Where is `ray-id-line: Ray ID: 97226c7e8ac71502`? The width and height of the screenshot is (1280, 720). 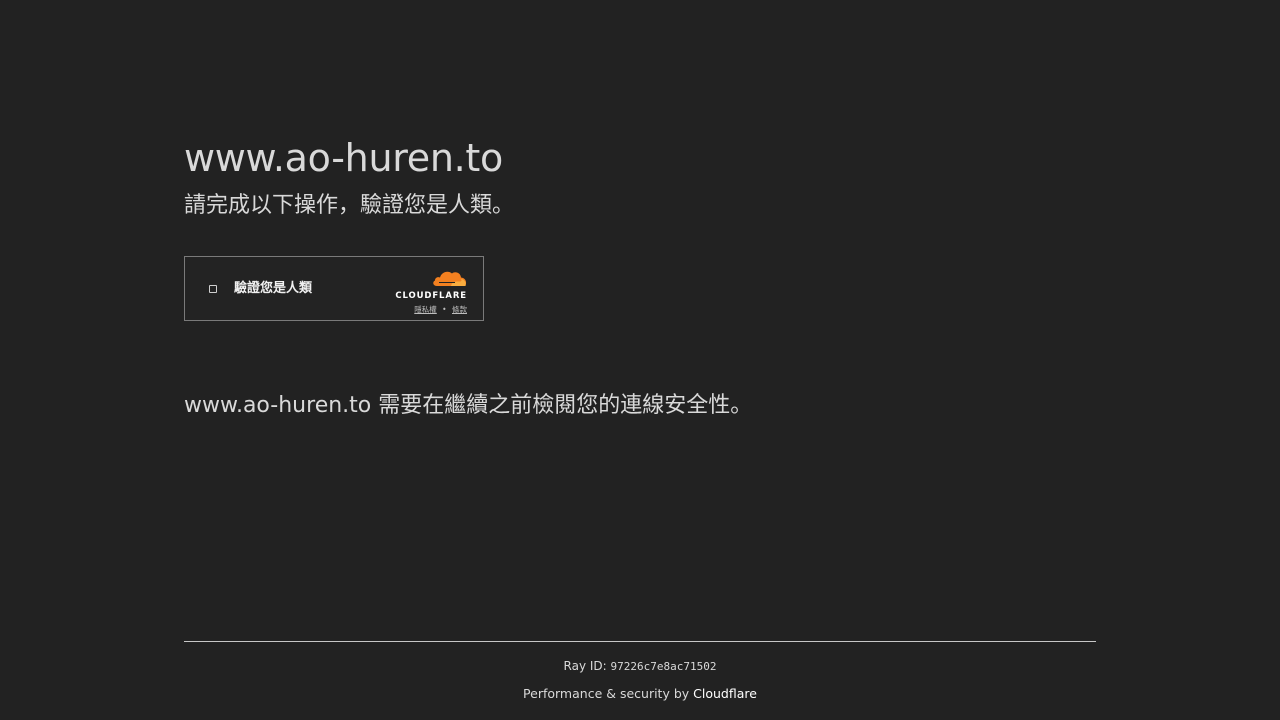
ray-id-line: Ray ID: 97226c7e8ac71502 is located at coordinates (640, 666).